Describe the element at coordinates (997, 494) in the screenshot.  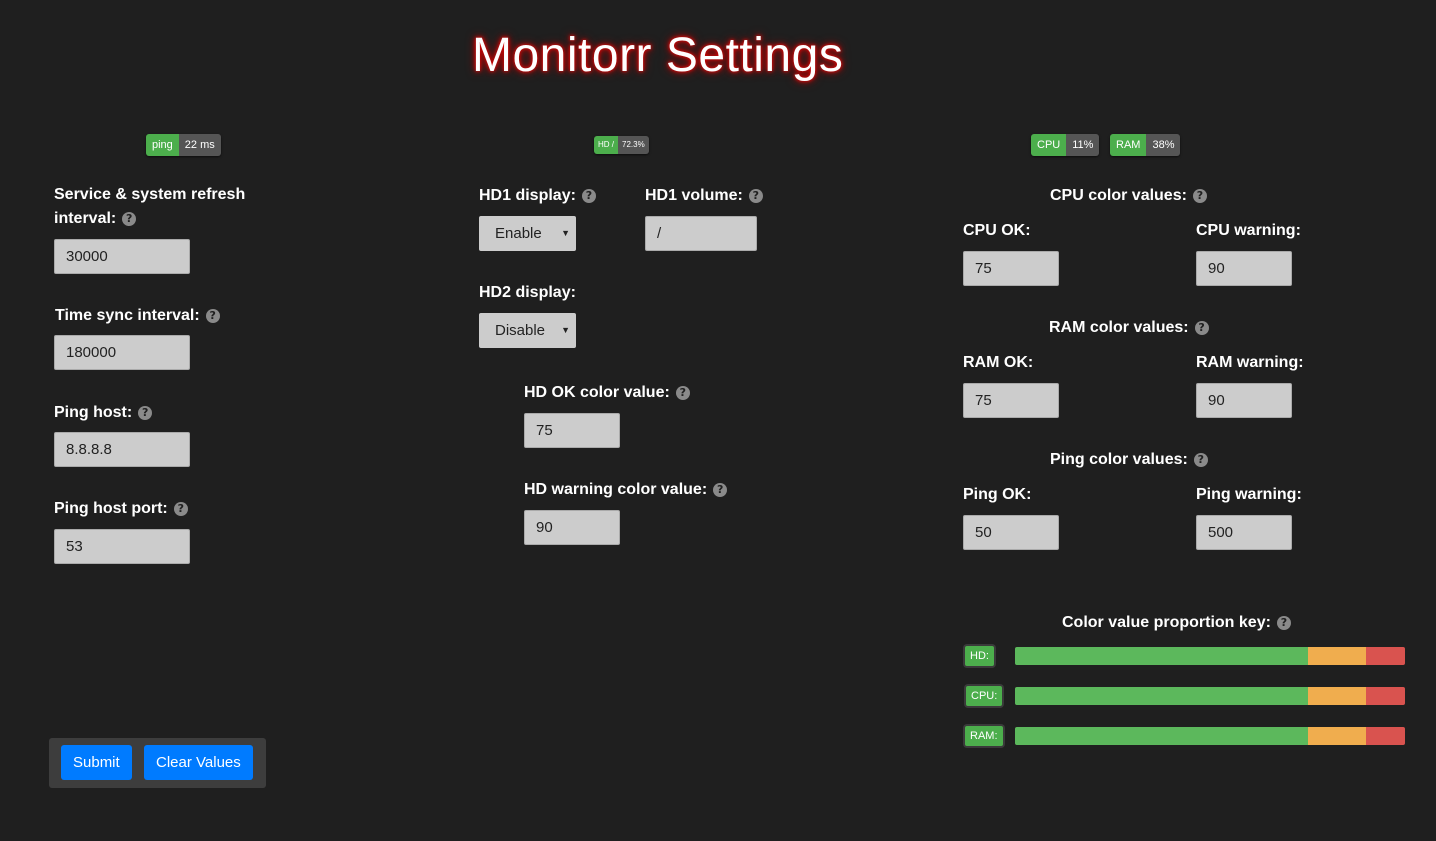
I see `ping-ok-label: Ping OK:` at that location.